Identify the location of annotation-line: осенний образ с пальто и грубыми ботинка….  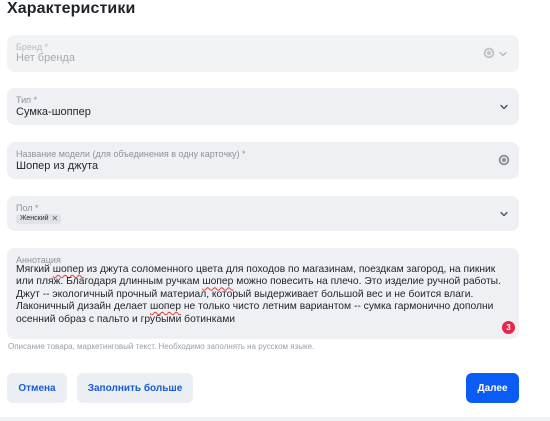
(126, 319).